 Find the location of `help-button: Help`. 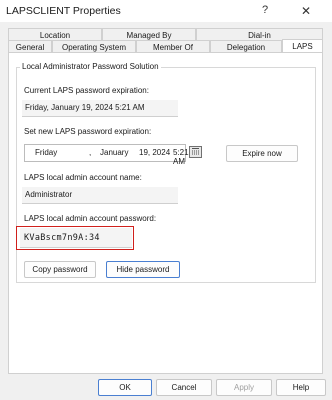

help-button: Help is located at coordinates (301, 387).